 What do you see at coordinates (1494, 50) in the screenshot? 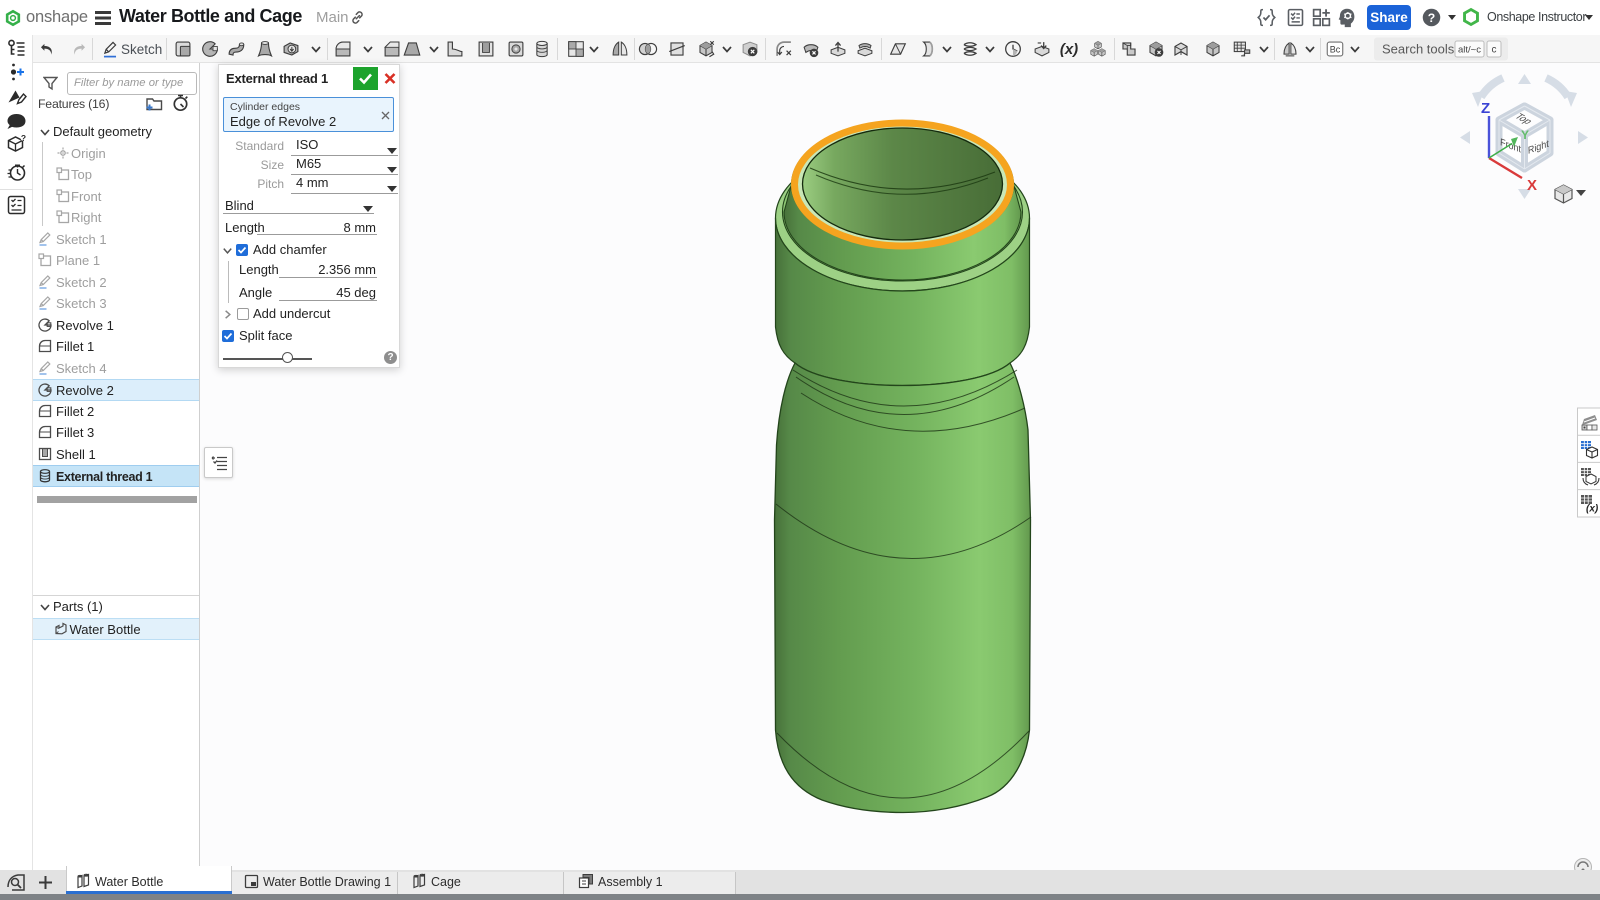
I see `svg-text: c` at bounding box center [1494, 50].